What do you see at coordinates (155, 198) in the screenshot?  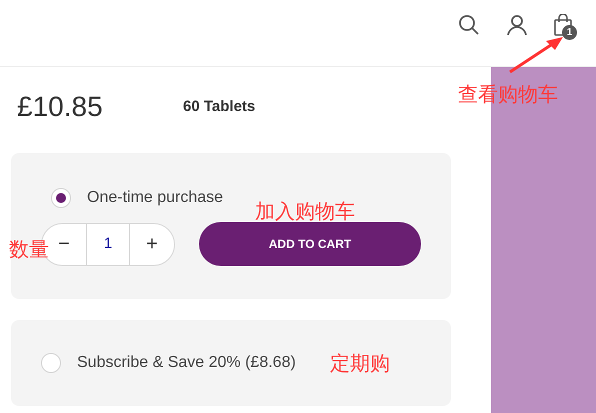 I see `option-label: One-time purchase` at bounding box center [155, 198].